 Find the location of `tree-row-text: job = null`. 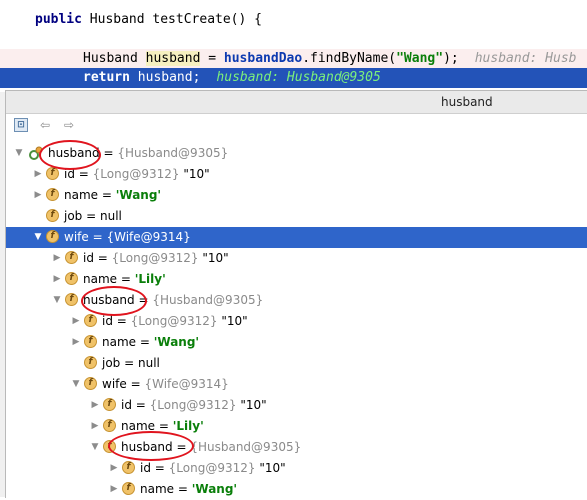

tree-row-text: job = null is located at coordinates (131, 363).